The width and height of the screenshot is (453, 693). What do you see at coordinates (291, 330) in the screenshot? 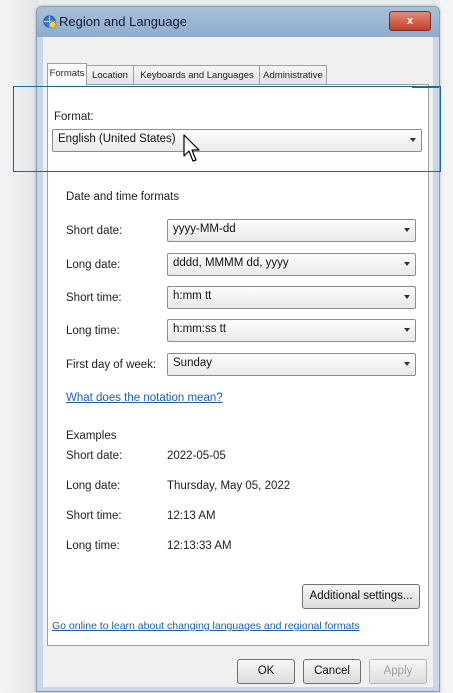
I see `long-time-dropdown: h:mm:ss tt` at bounding box center [291, 330].